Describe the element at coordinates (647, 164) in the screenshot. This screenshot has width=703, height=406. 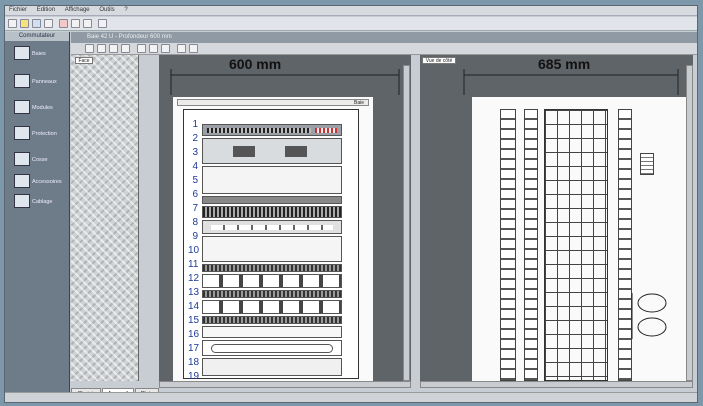
I see `side-bracket` at that location.